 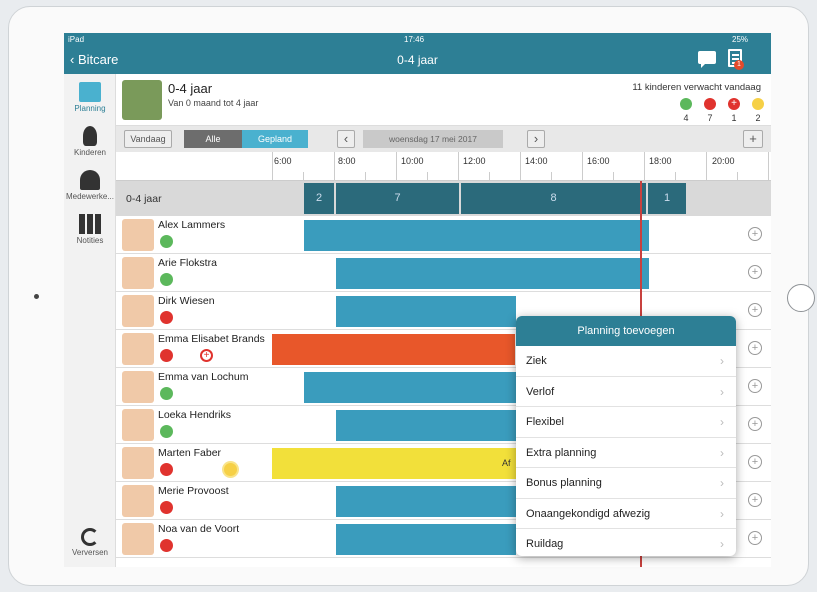 What do you see at coordinates (753, 139) in the screenshot?
I see `add-button: +` at bounding box center [753, 139].